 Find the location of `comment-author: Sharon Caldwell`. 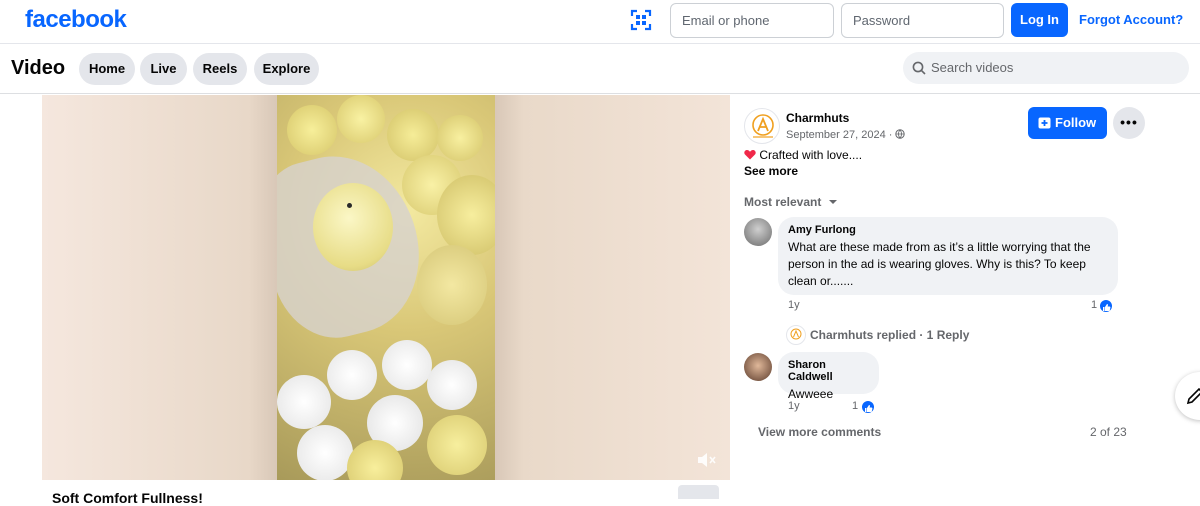

comment-author: Sharon Caldwell is located at coordinates (828, 371).